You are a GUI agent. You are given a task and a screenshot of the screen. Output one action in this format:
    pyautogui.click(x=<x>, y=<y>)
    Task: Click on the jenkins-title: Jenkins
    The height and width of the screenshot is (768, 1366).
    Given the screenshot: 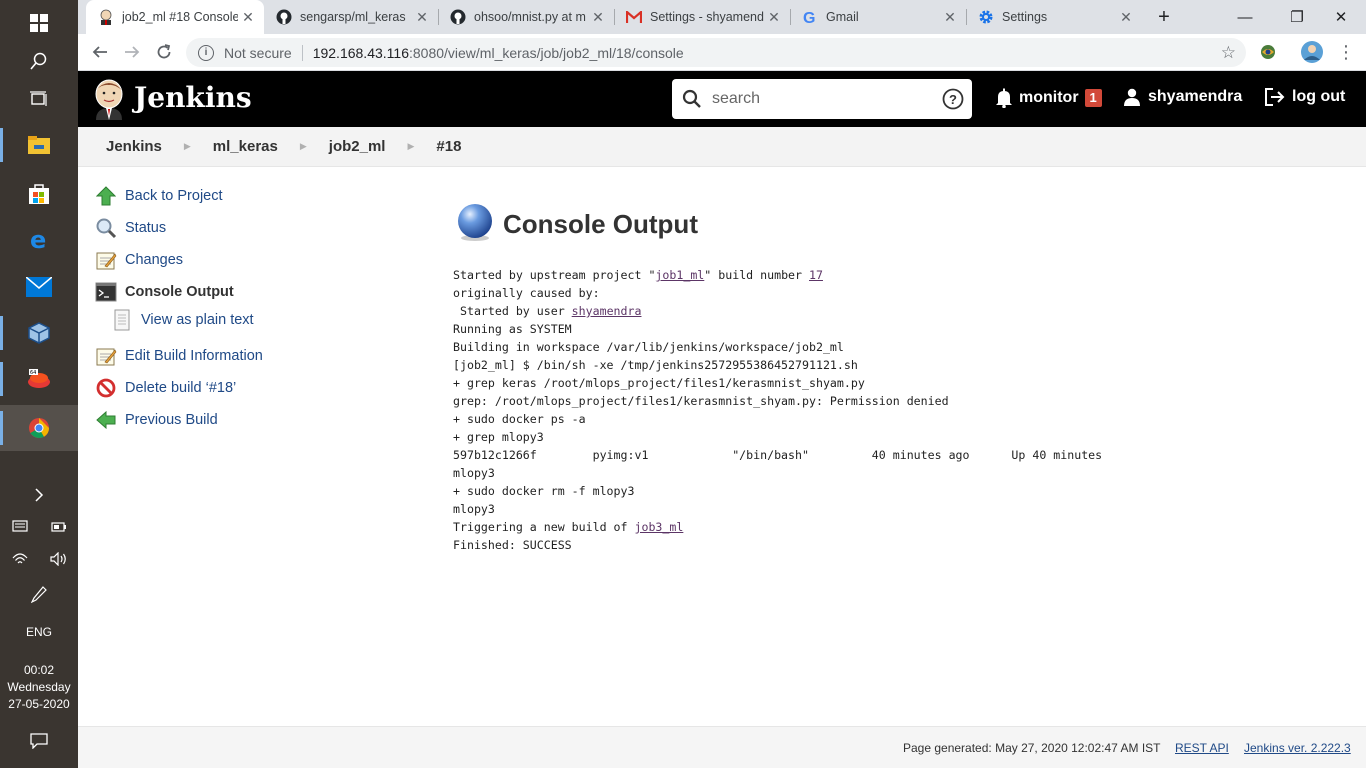 What is the action you would take?
    pyautogui.click(x=193, y=97)
    